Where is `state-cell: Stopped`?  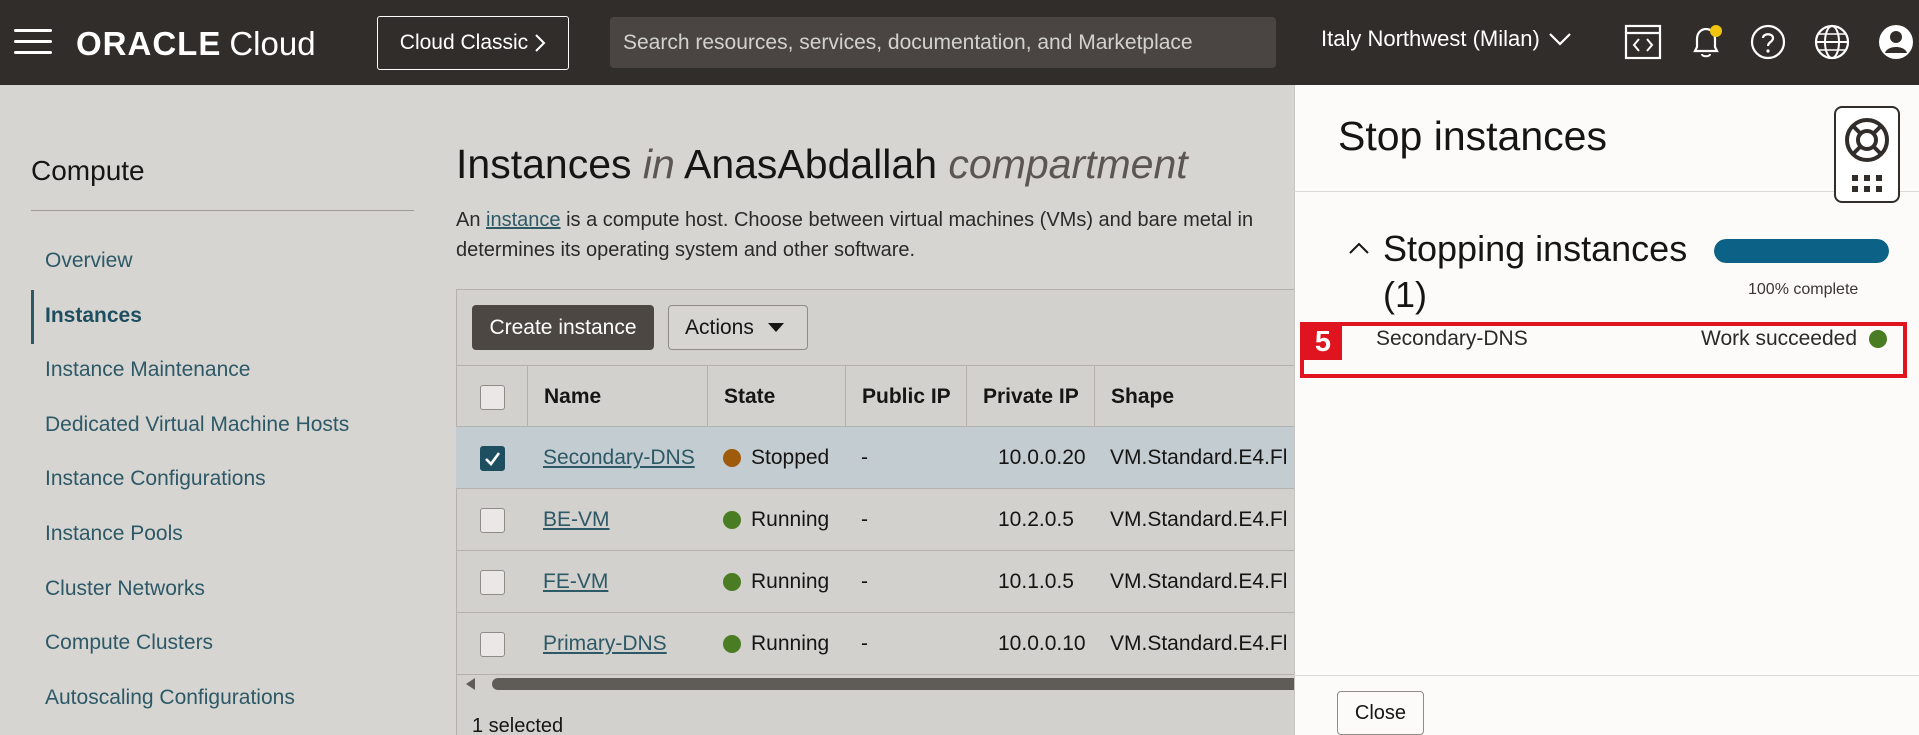 state-cell: Stopped is located at coordinates (768, 458).